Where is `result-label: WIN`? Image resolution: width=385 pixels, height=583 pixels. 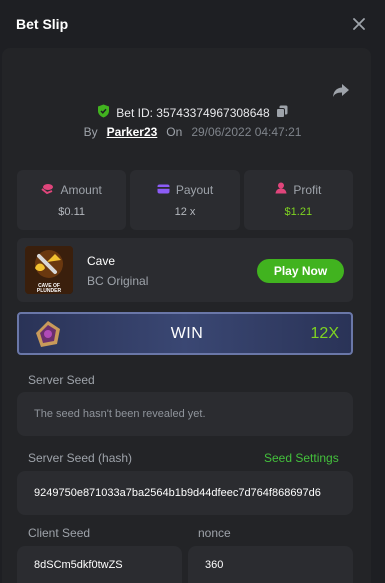
result-label: WIN is located at coordinates (187, 333).